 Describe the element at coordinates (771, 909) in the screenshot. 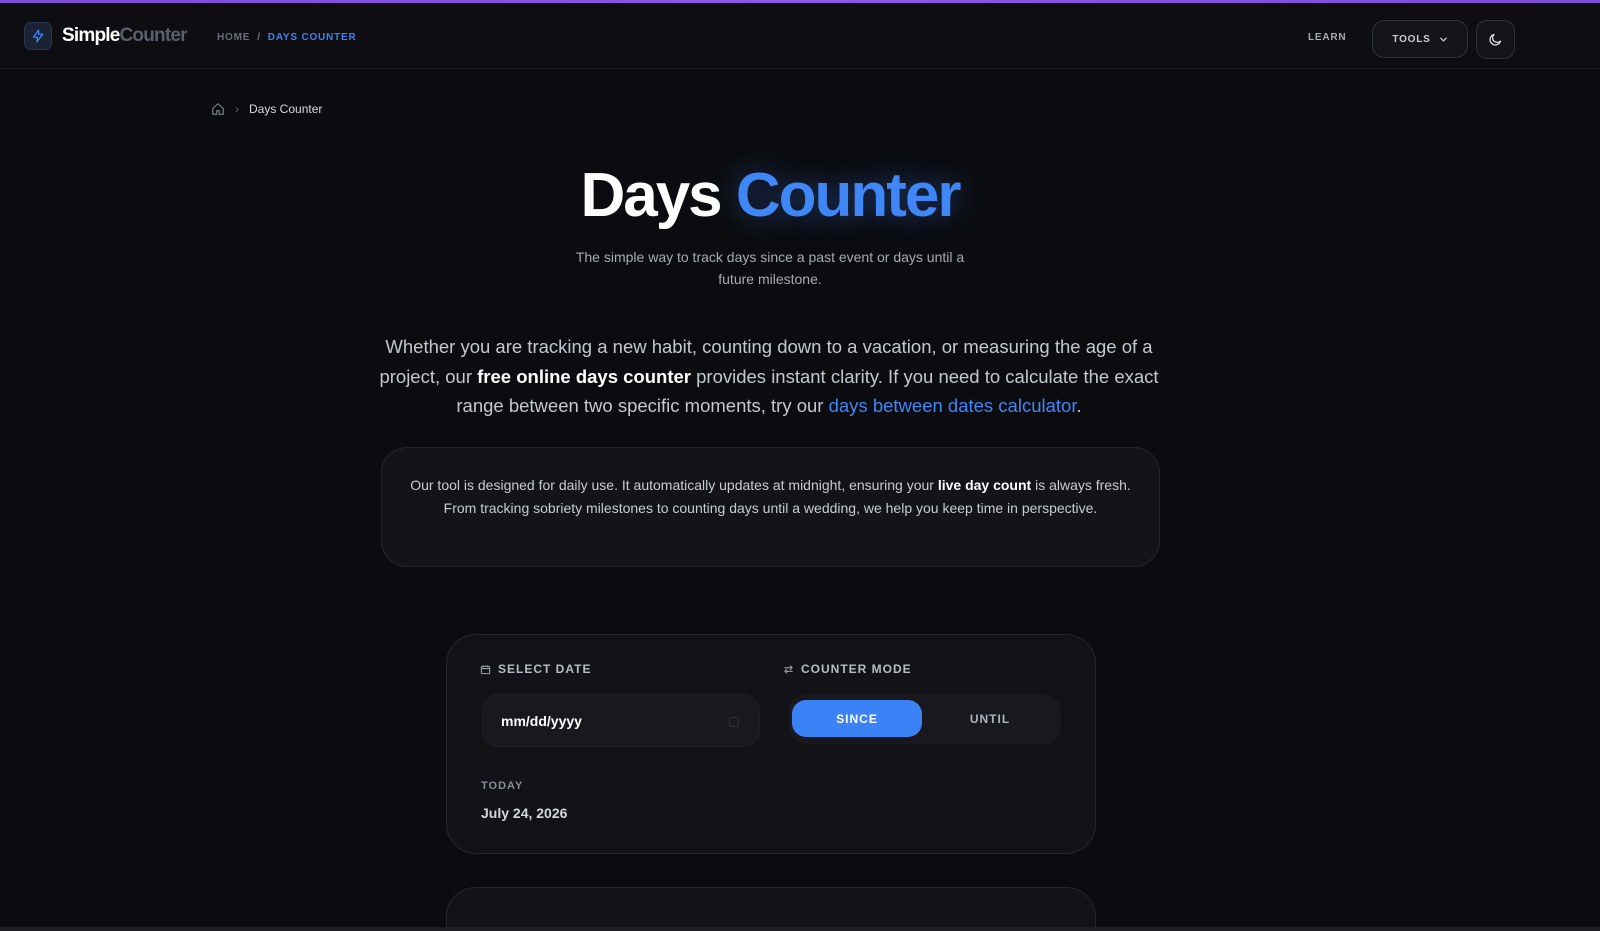

I see `results-card` at that location.